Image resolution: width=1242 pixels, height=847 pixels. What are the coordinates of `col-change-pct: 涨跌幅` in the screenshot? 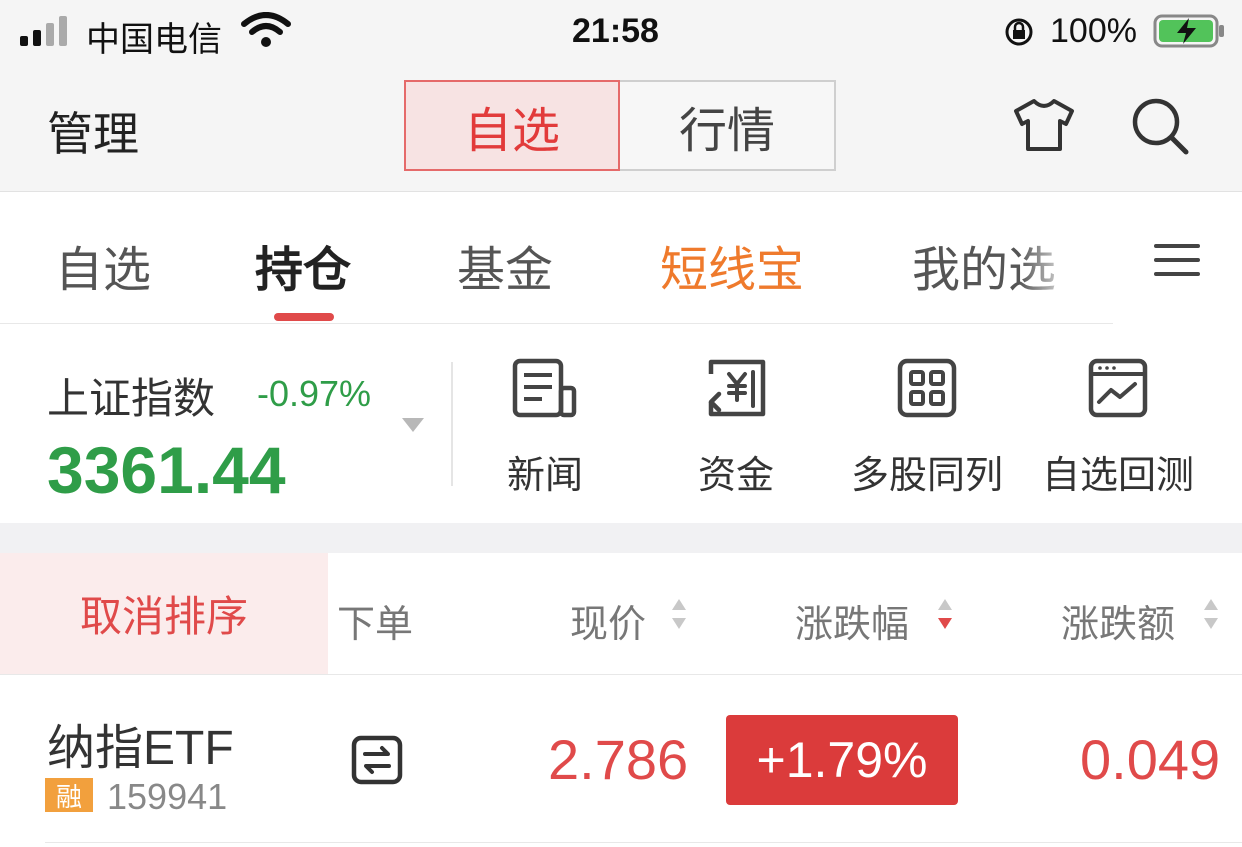 It's located at (852, 620).